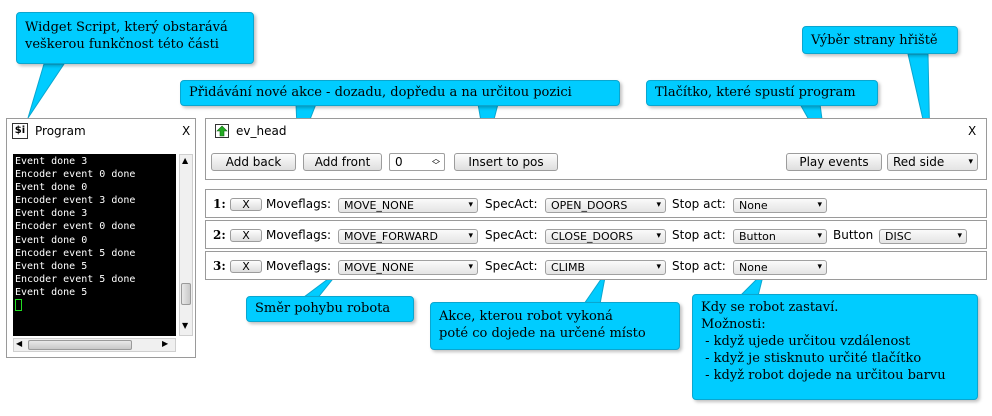  Describe the element at coordinates (762, 93) in the screenshot. I see `callout-play-button: Tlačítko, které spustí program` at that location.